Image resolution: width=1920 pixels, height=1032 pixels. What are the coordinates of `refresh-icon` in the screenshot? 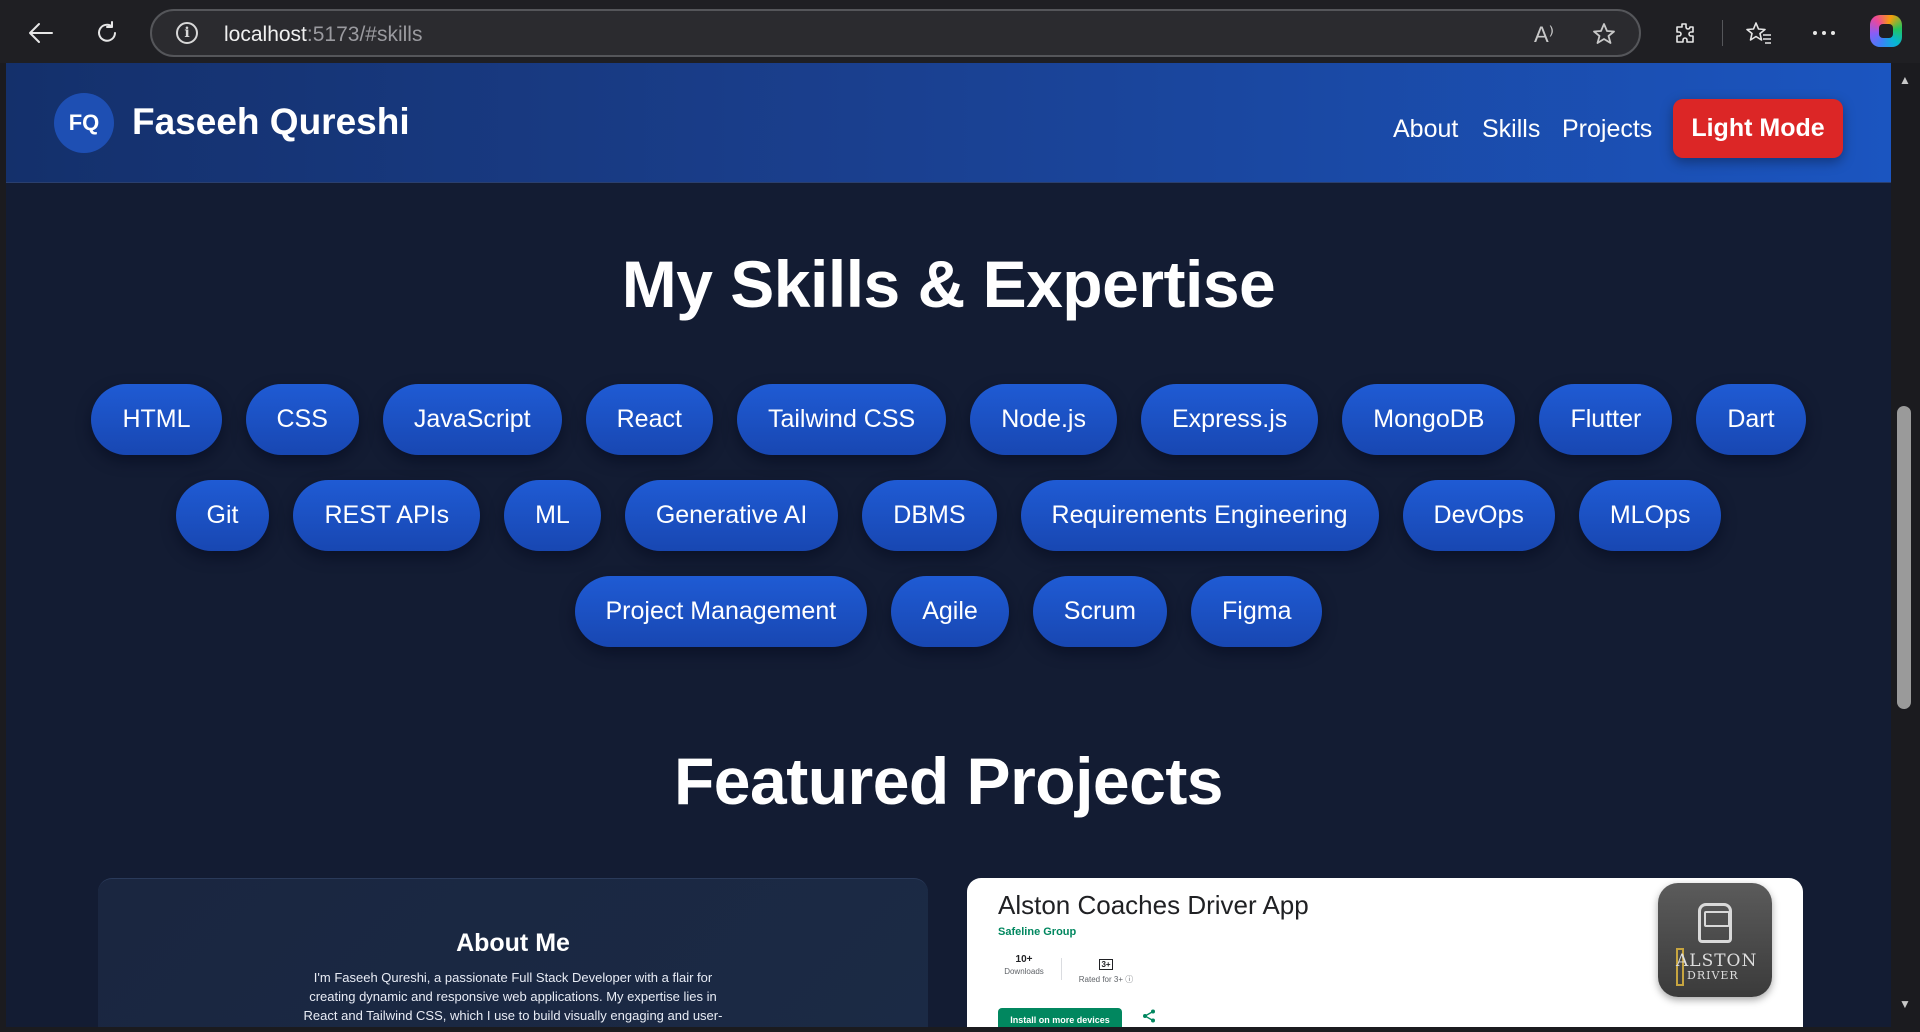 It's located at (107, 33).